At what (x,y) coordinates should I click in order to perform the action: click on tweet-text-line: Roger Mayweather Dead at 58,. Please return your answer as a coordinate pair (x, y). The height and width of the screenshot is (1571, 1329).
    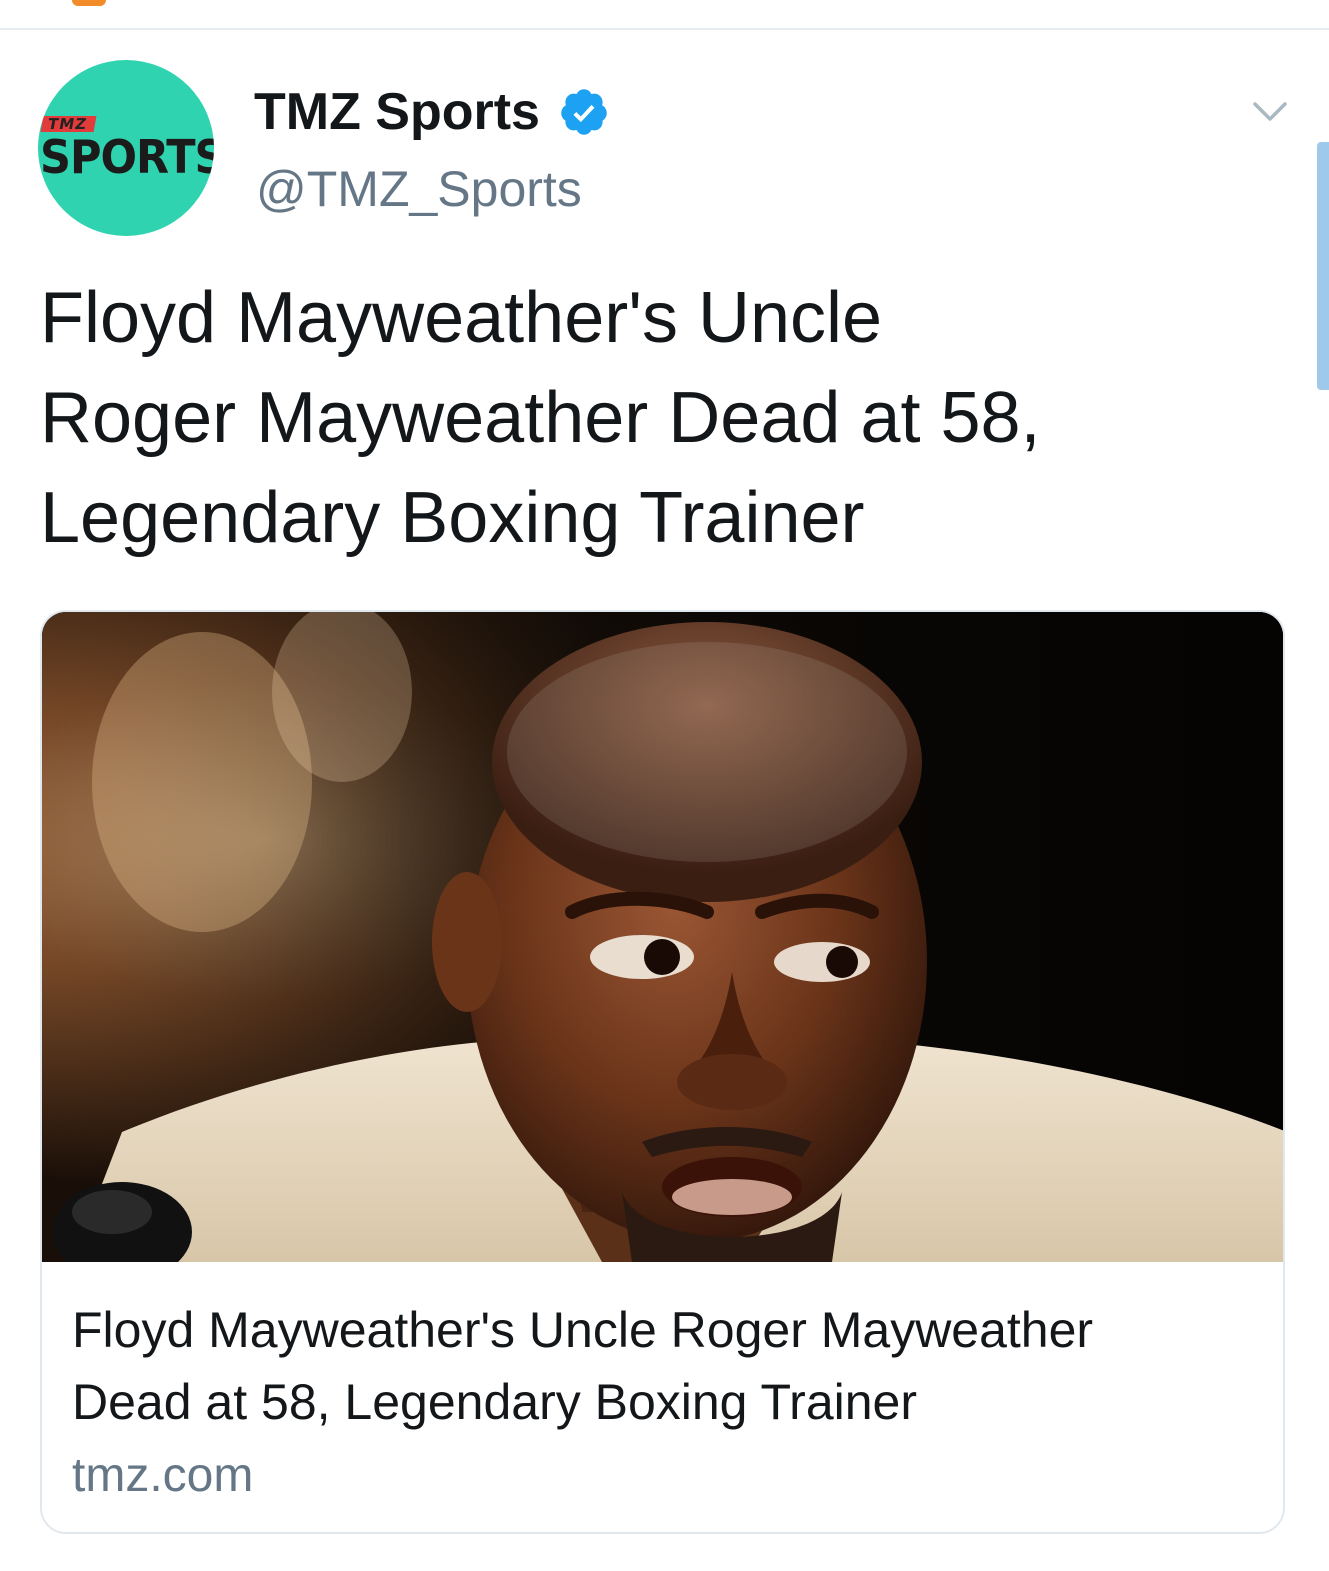
    Looking at the image, I should click on (540, 418).